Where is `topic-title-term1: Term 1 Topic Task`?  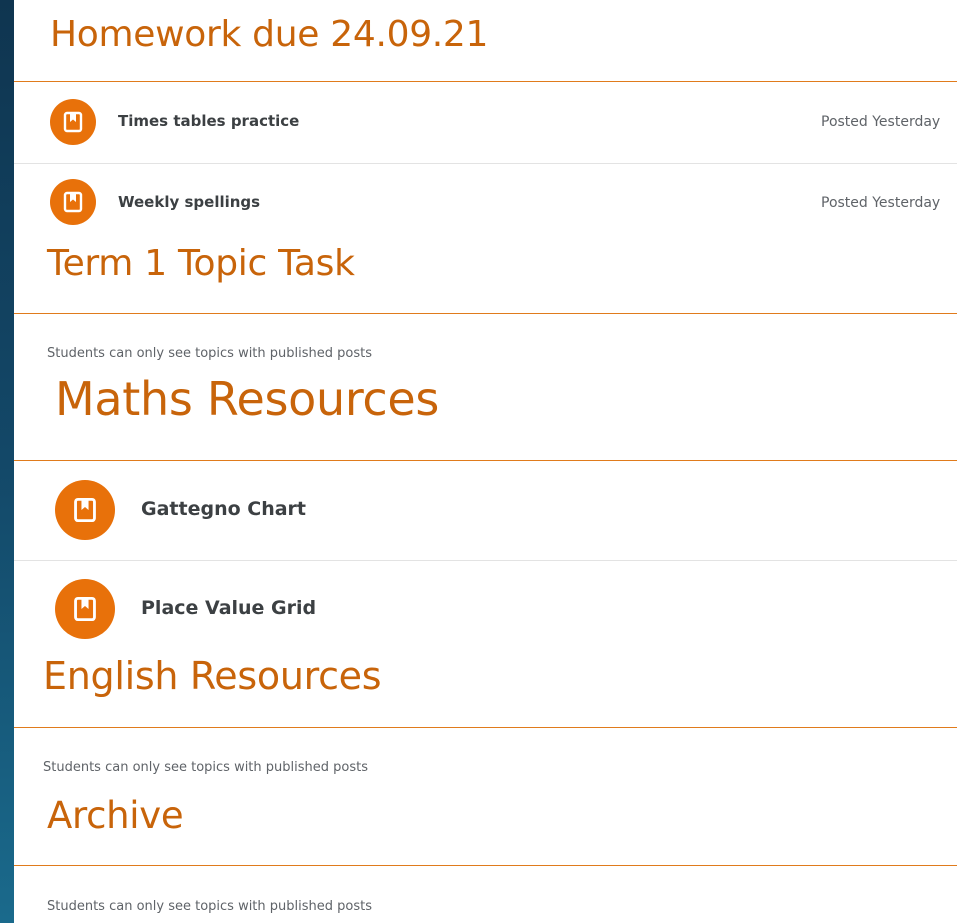 topic-title-term1: Term 1 Topic Task is located at coordinates (201, 263).